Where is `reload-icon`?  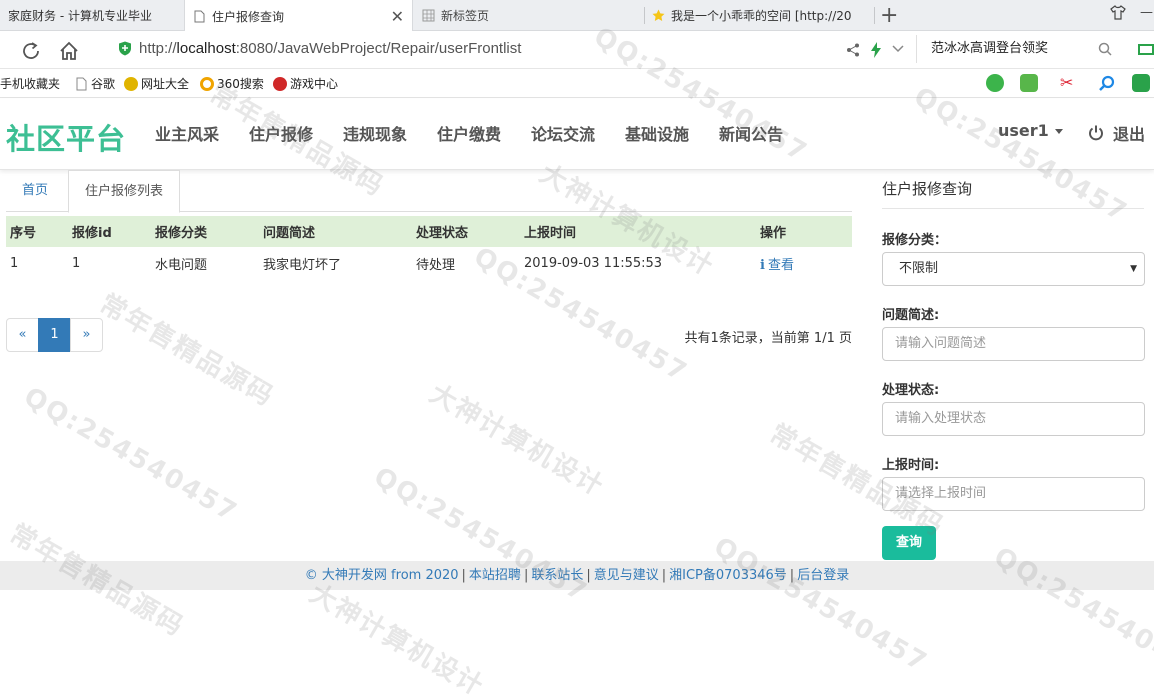 reload-icon is located at coordinates (31, 51).